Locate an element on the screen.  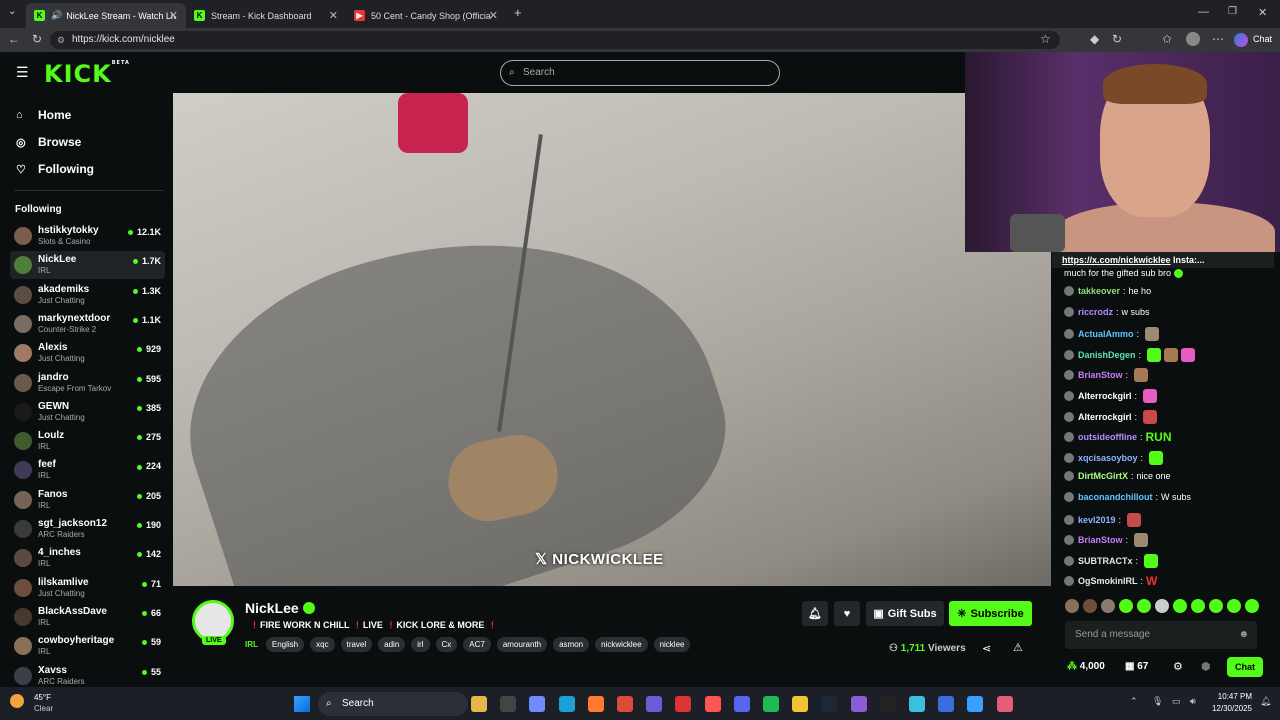
stream-tag: nickwicklee is located at coordinates (621, 644).